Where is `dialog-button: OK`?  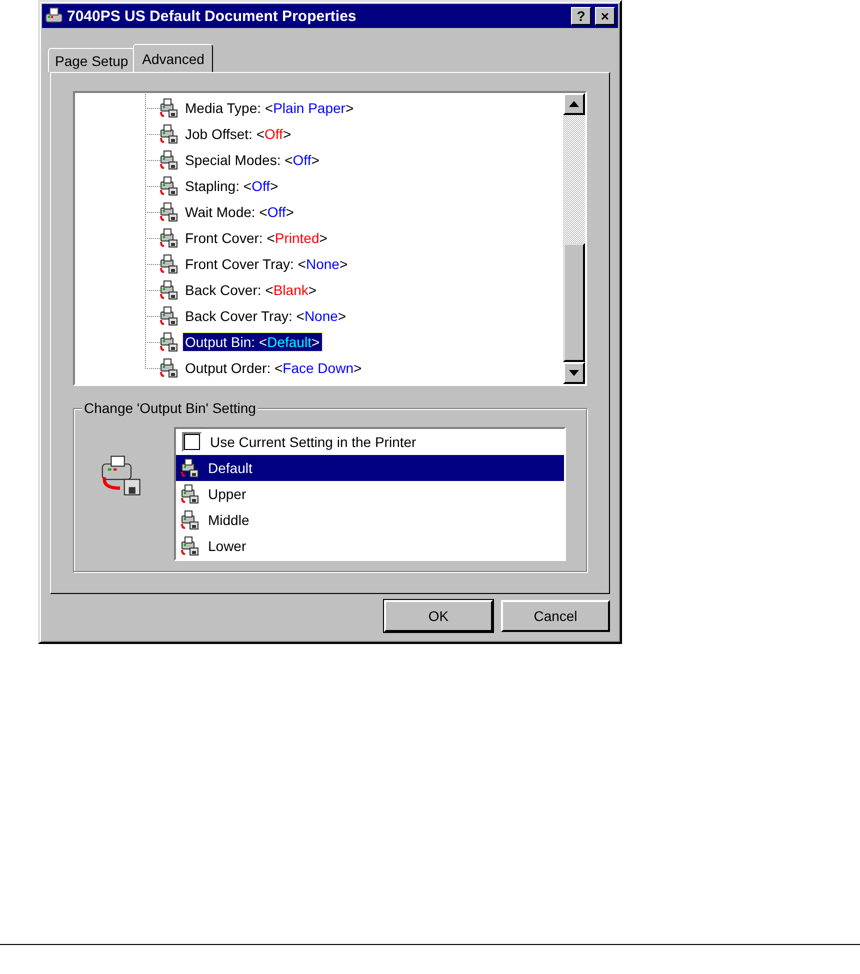
dialog-button: OK is located at coordinates (438, 616).